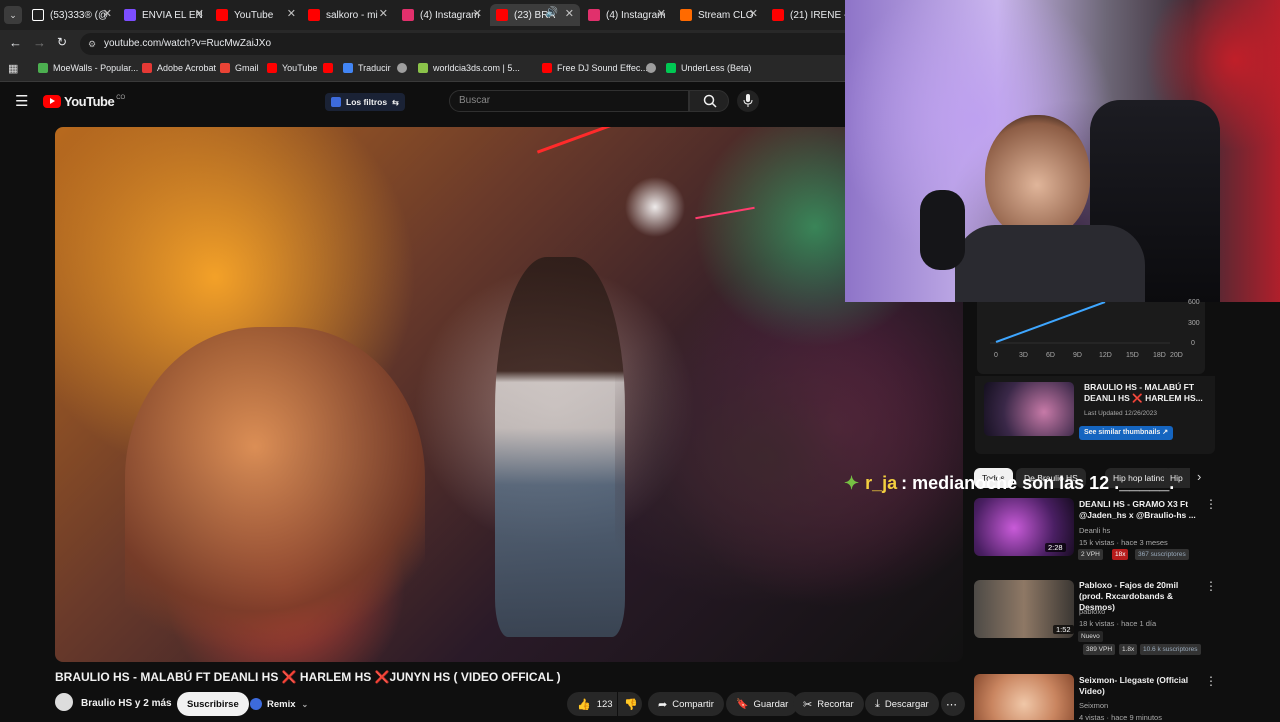  What do you see at coordinates (906, 704) in the screenshot?
I see `download-label: Descargar` at bounding box center [906, 704].